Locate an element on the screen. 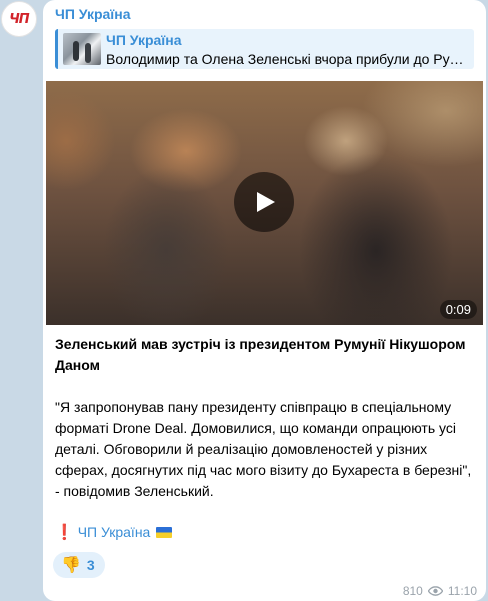 This screenshot has height=601, width=488. eye-icon is located at coordinates (435, 591).